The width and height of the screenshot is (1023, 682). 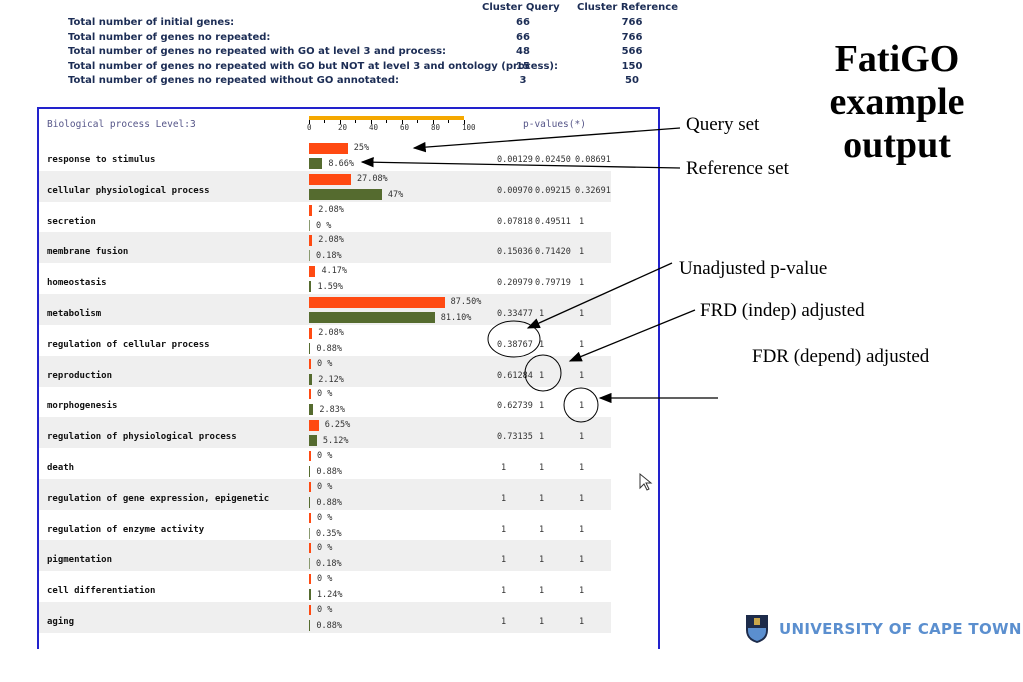 What do you see at coordinates (632, 335) in the screenshot?
I see `frd-arrow` at bounding box center [632, 335].